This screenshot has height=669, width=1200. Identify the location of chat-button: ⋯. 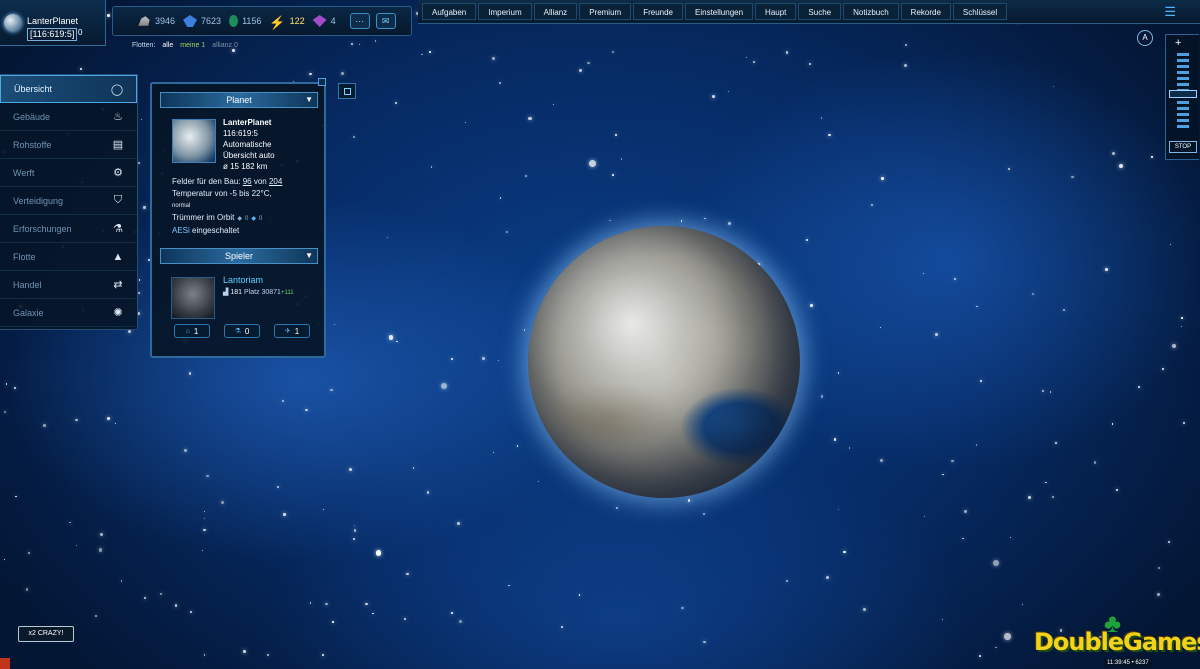
(359, 21).